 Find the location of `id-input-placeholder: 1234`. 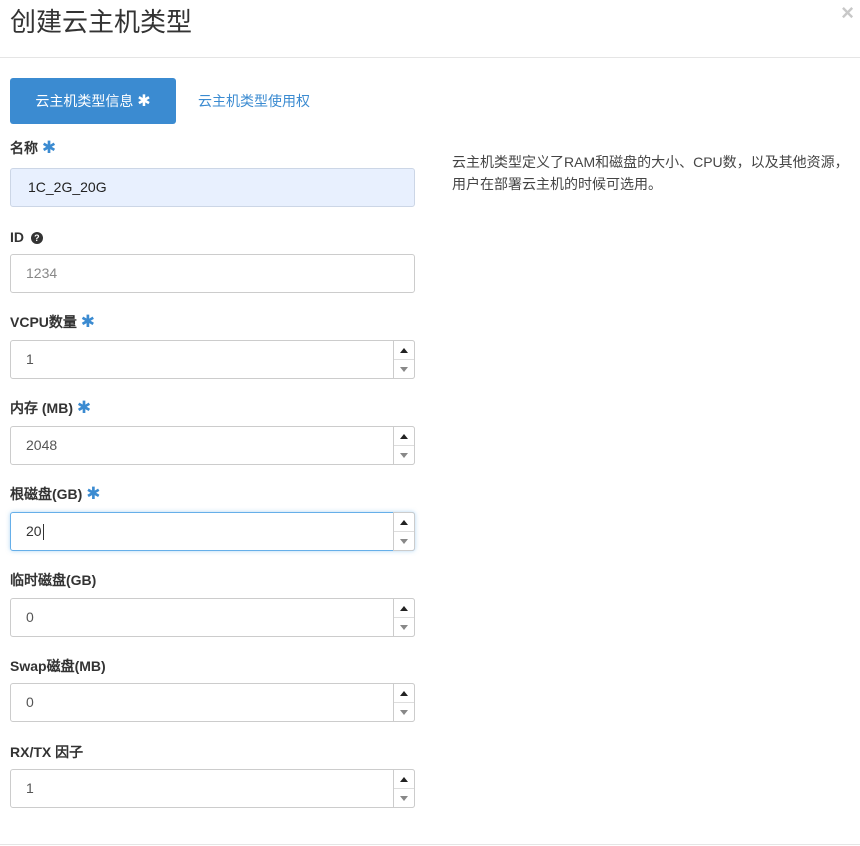

id-input-placeholder: 1234 is located at coordinates (42, 273).